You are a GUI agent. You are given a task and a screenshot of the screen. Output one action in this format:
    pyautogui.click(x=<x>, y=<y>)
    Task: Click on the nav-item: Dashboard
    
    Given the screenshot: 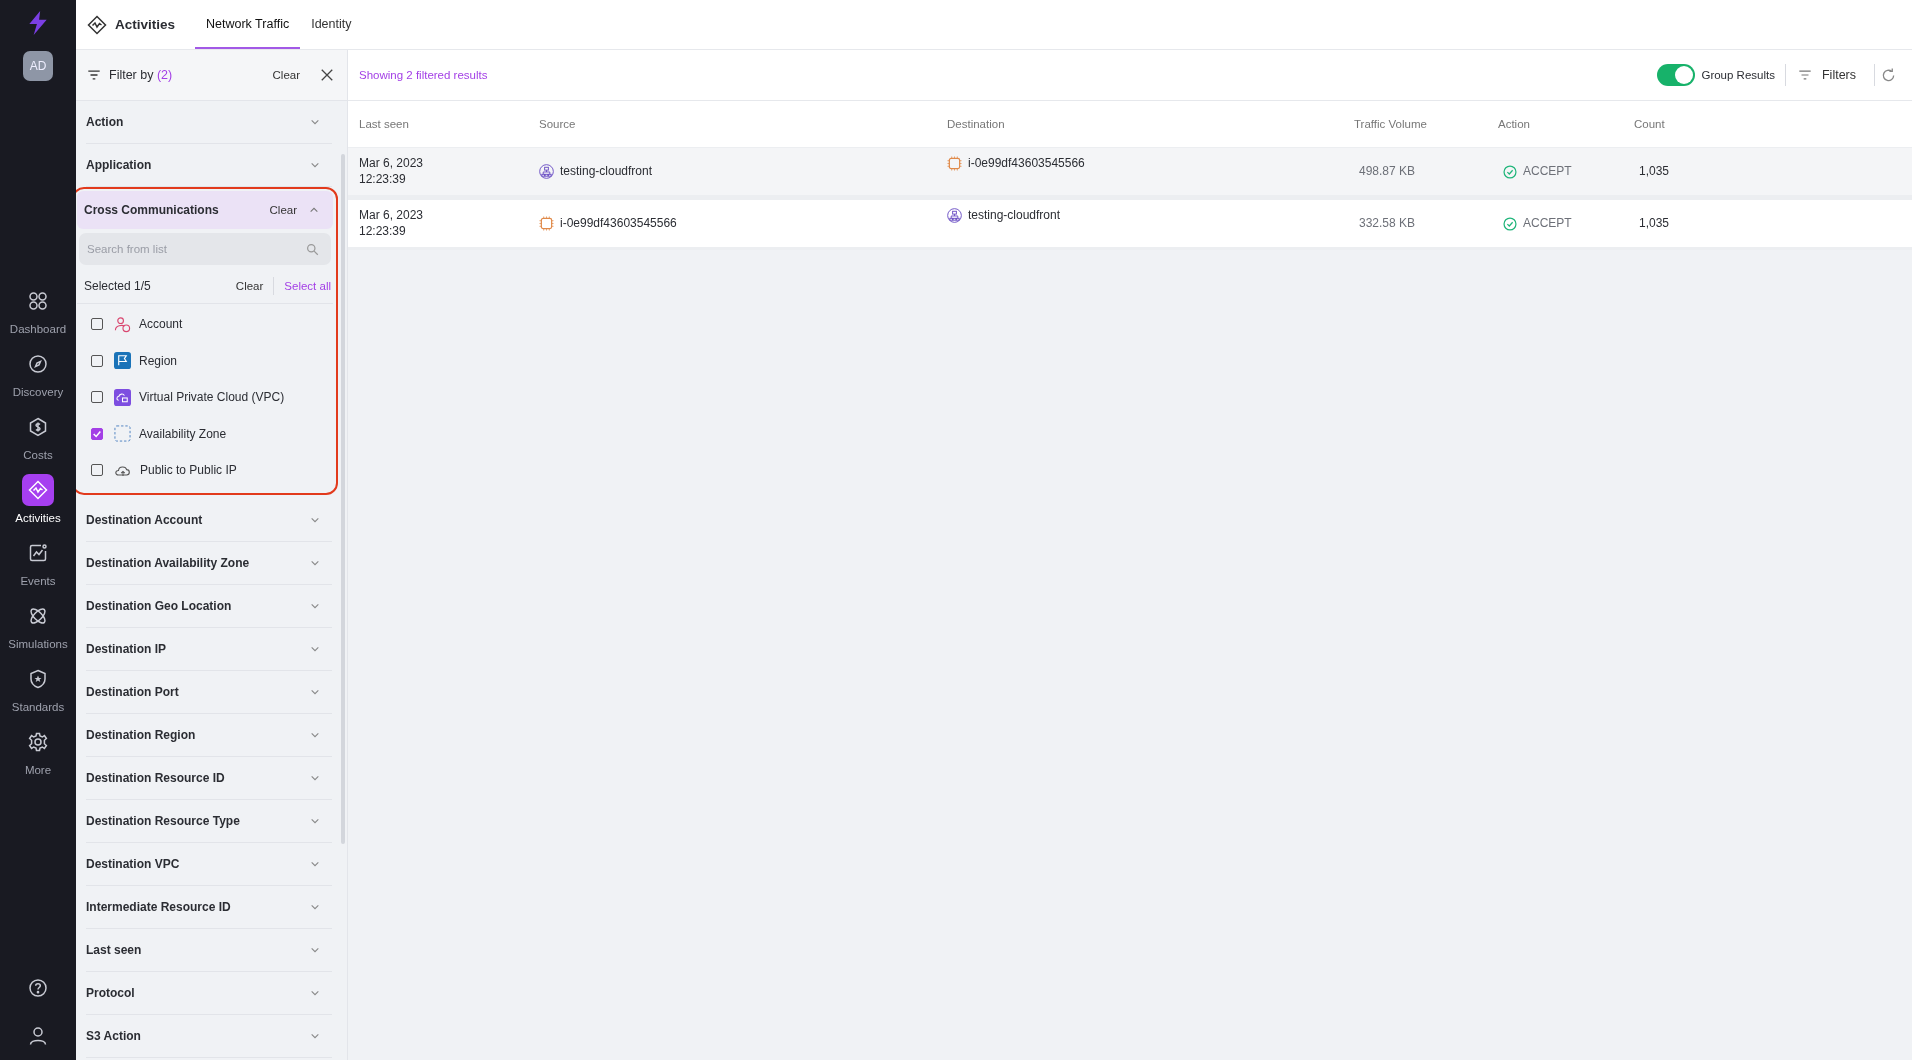 What is the action you would take?
    pyautogui.click(x=38, y=310)
    